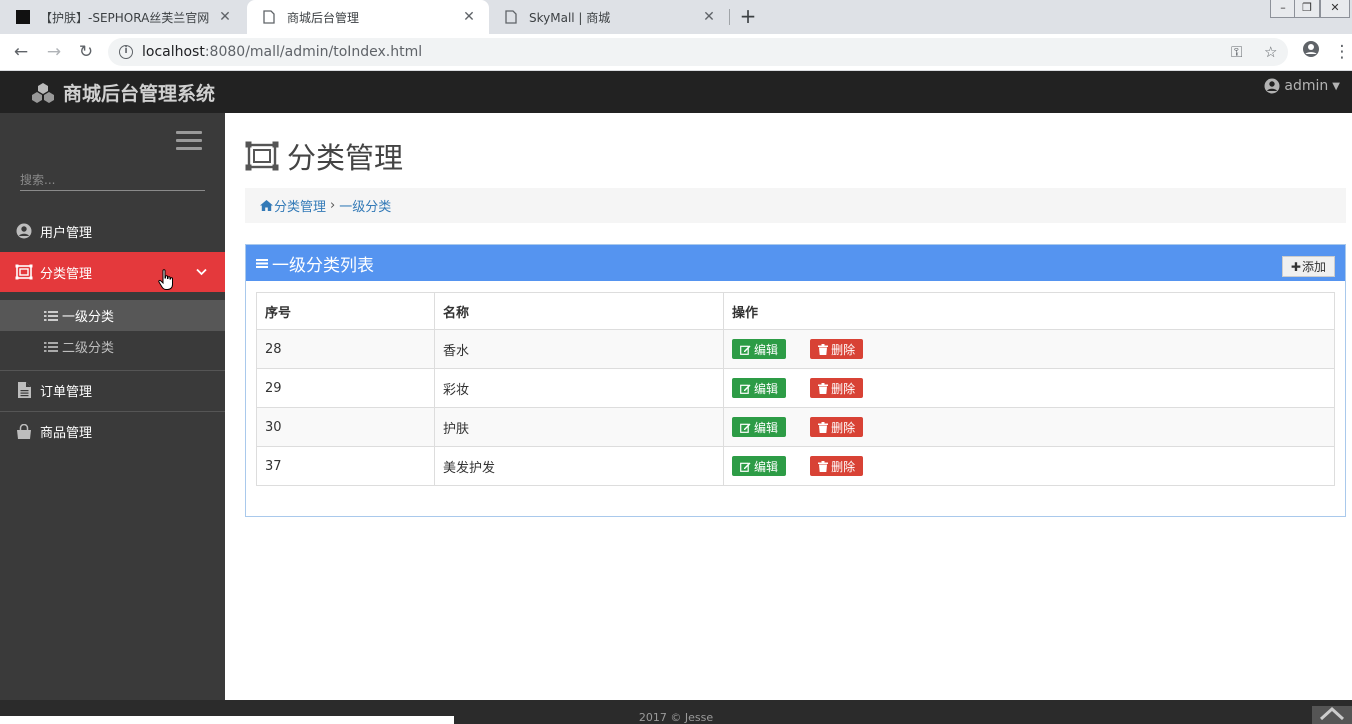 The height and width of the screenshot is (724, 1352). Describe the element at coordinates (112, 272) in the screenshot. I see `sidebar-item-categories: 分类管理` at that location.